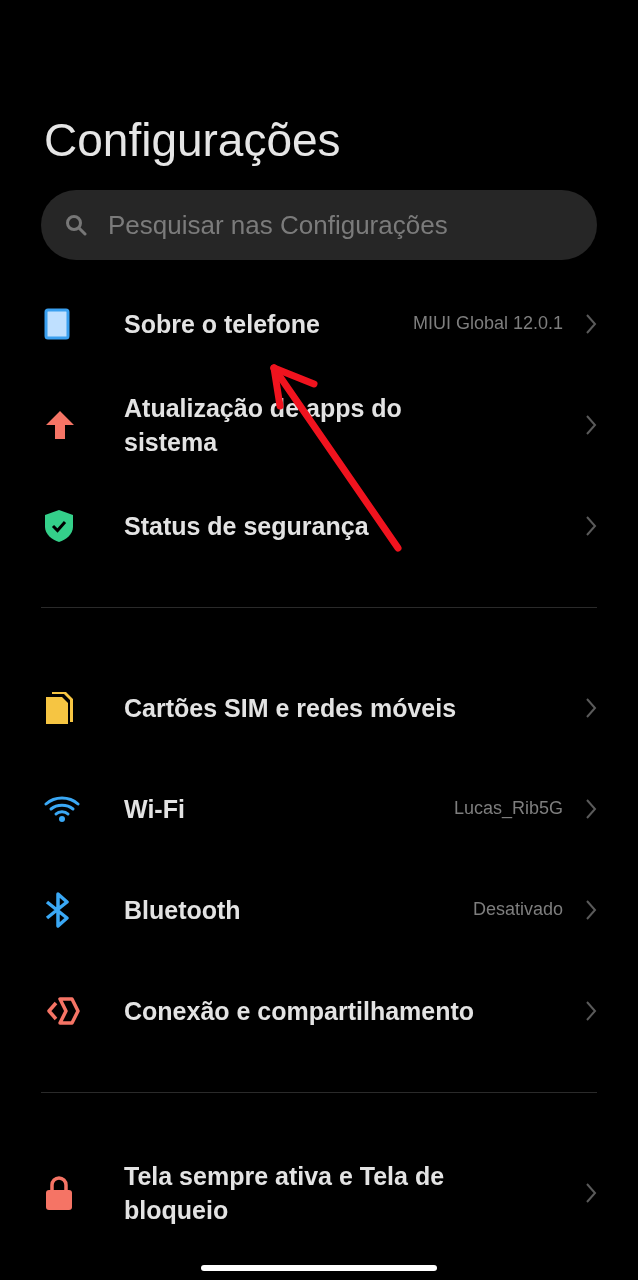 This screenshot has width=638, height=1280. What do you see at coordinates (285, 1193) in the screenshot?
I see `item-label: Tela sempre ativa e Tela de bloqueio` at bounding box center [285, 1193].